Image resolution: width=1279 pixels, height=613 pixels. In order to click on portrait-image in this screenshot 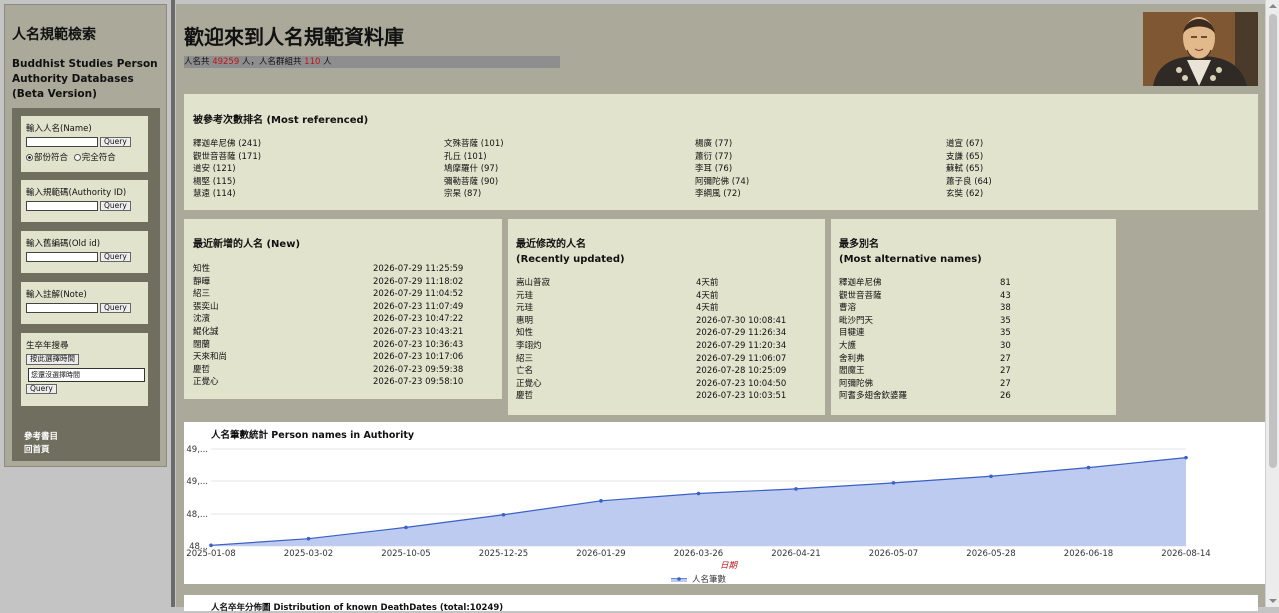, I will do `click(1200, 49)`.